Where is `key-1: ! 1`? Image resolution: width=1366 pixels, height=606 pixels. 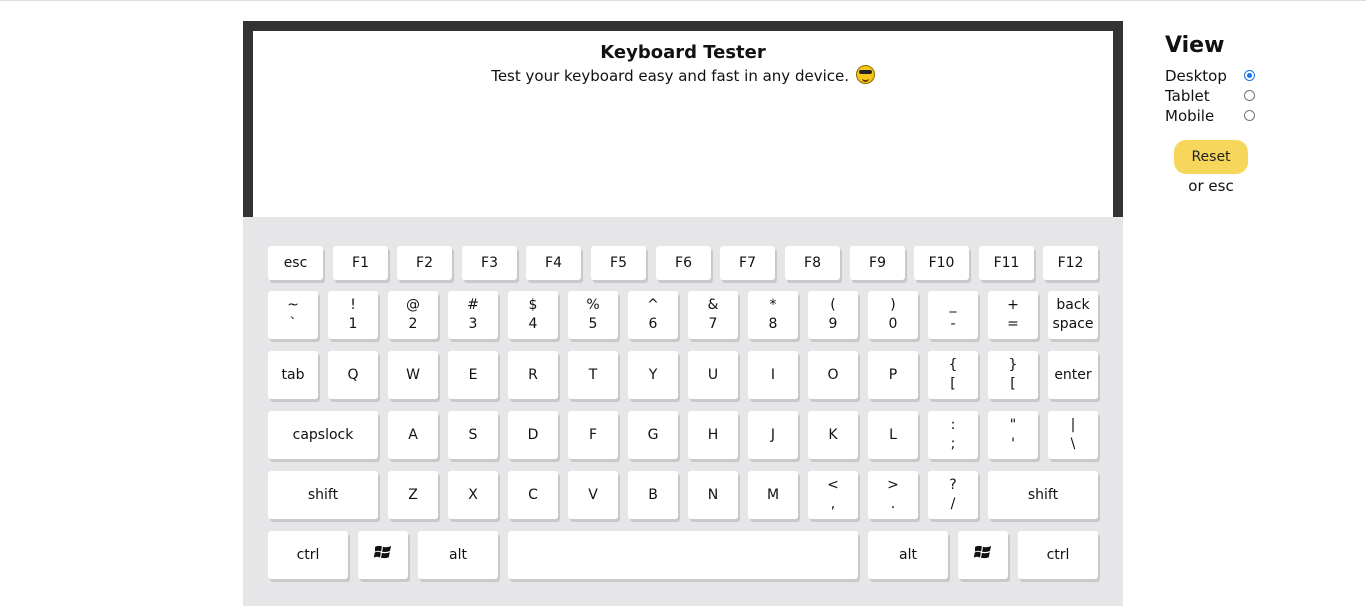
key-1: ! 1 is located at coordinates (353, 315).